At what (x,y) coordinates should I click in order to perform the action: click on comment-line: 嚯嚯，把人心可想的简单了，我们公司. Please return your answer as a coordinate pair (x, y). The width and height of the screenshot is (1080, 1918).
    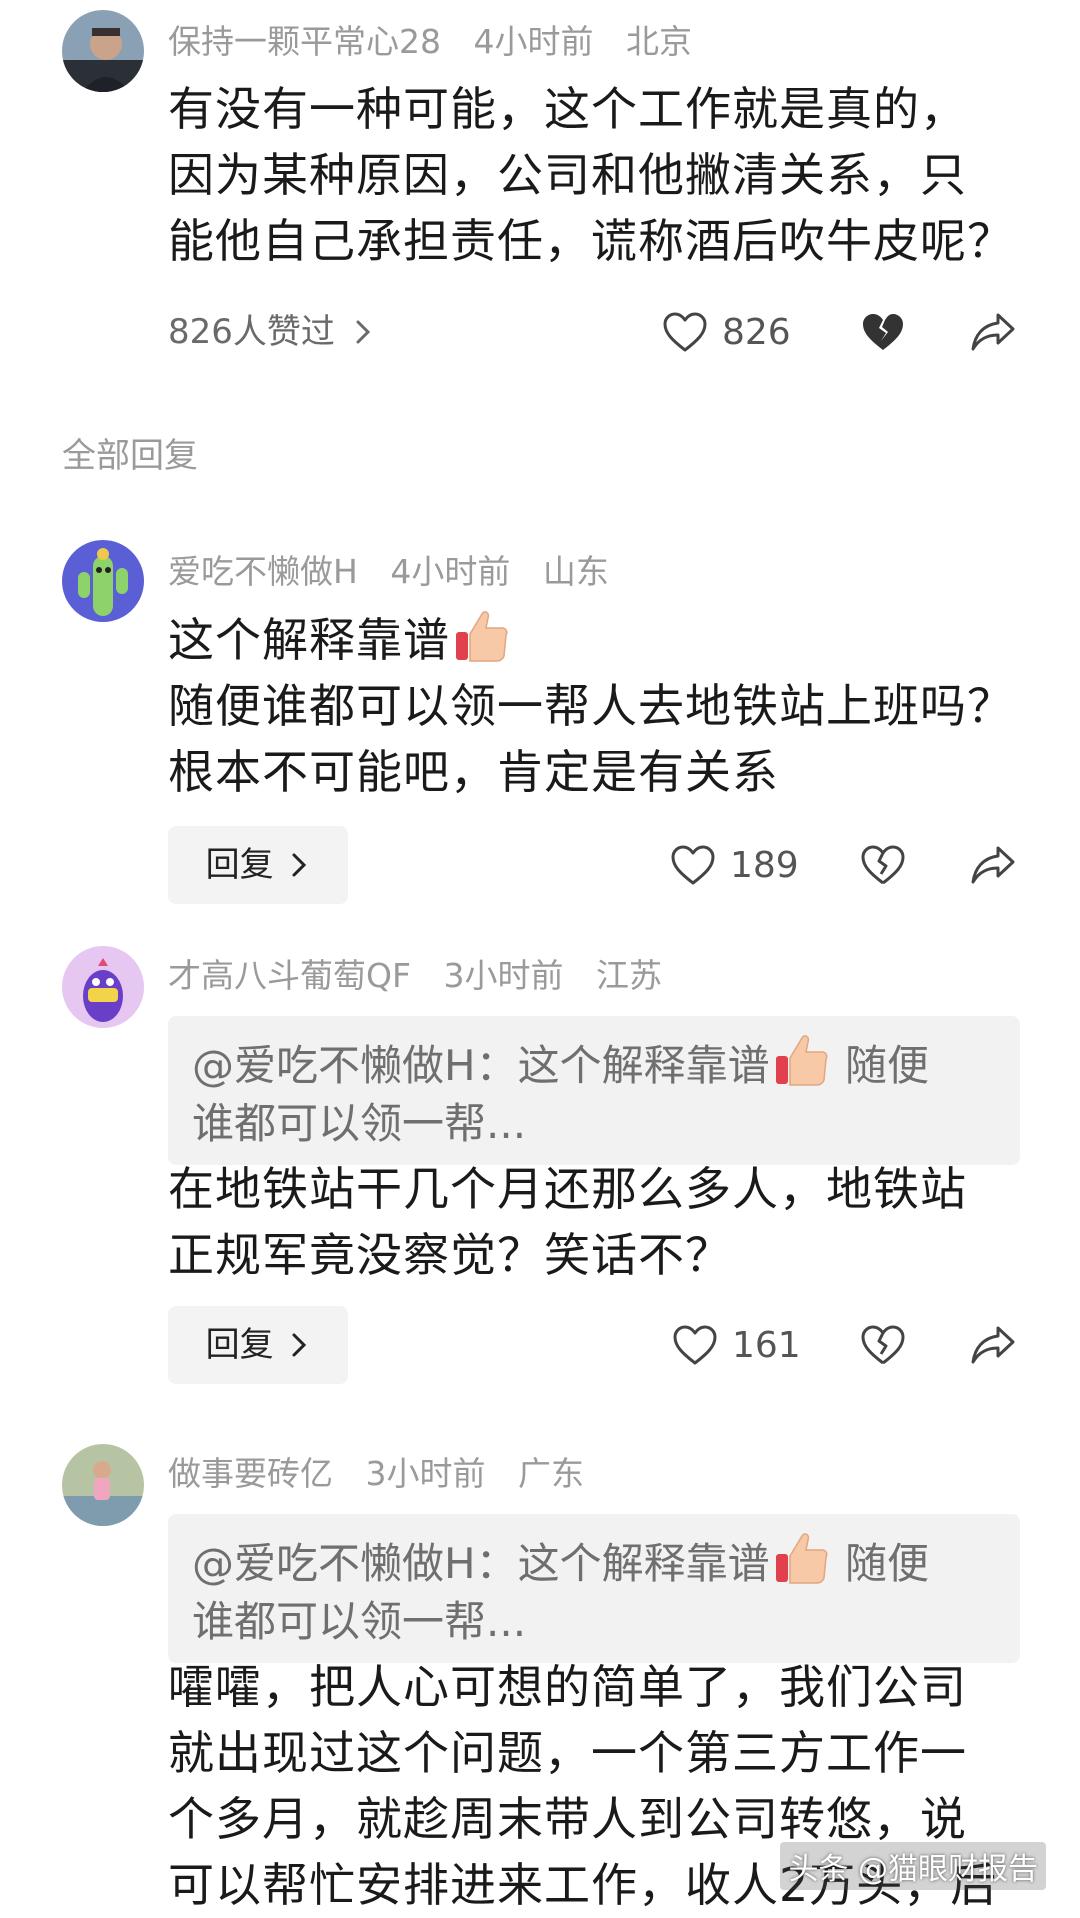
    Looking at the image, I should click on (567, 1687).